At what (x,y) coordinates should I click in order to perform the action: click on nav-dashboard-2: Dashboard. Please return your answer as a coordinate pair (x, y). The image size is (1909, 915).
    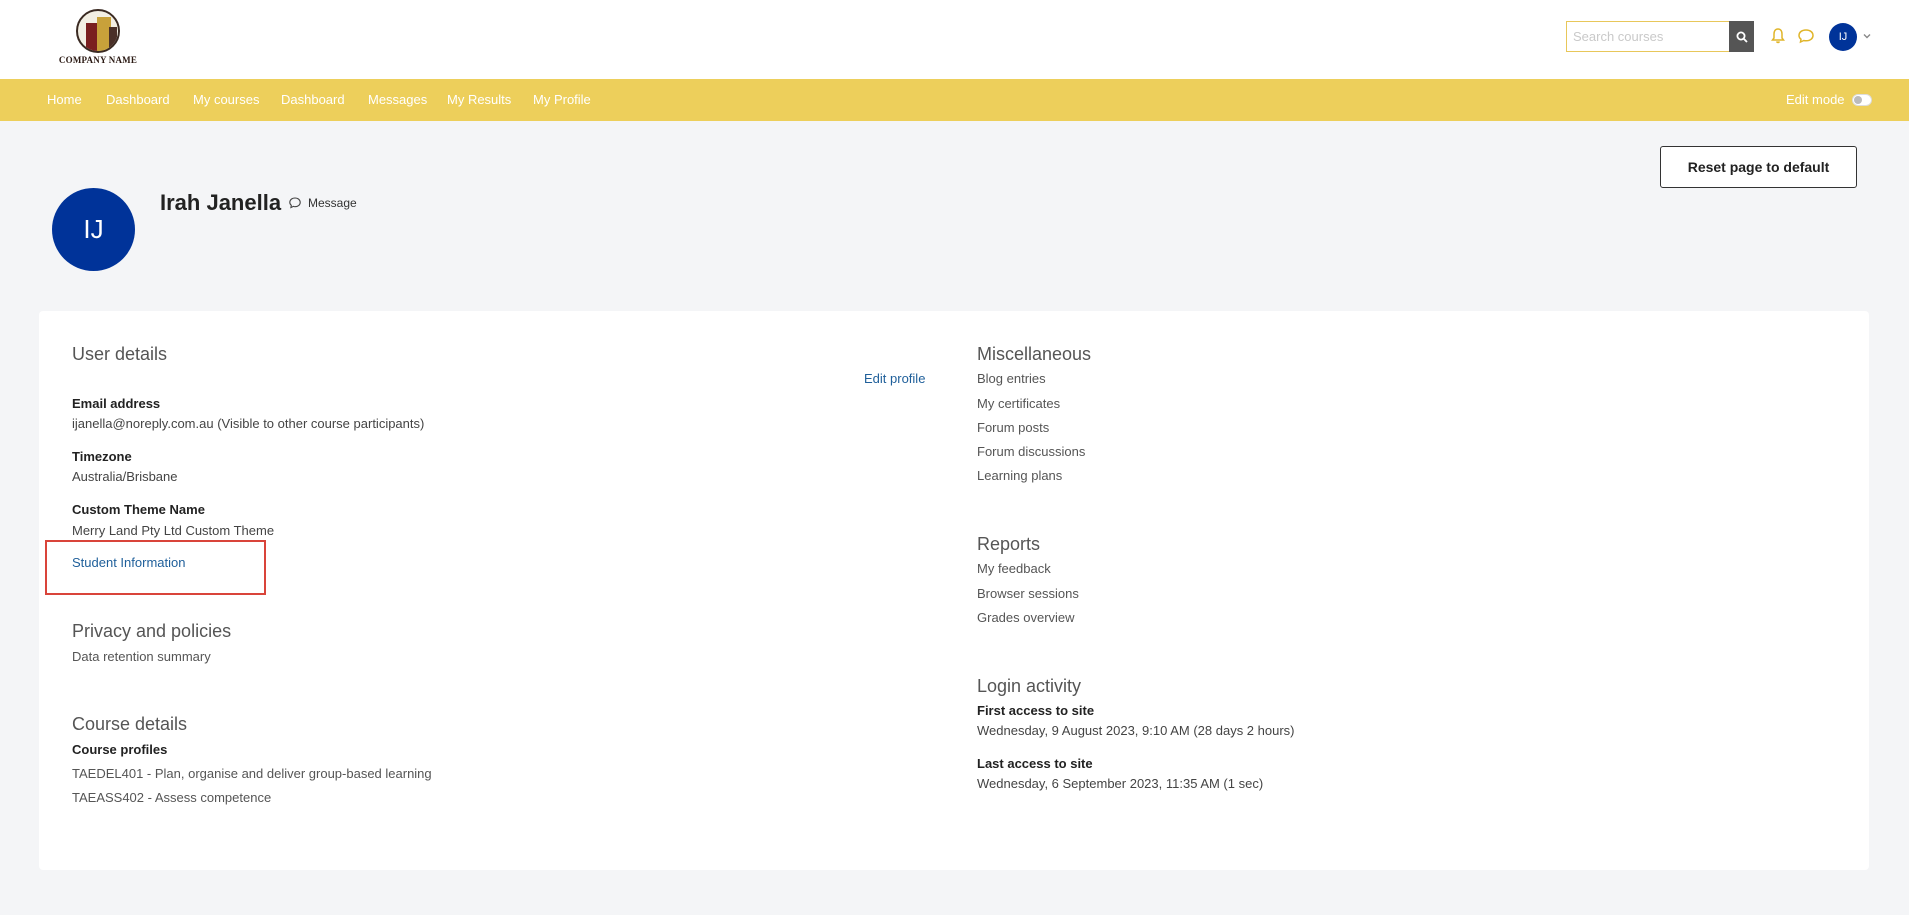
    Looking at the image, I should click on (313, 99).